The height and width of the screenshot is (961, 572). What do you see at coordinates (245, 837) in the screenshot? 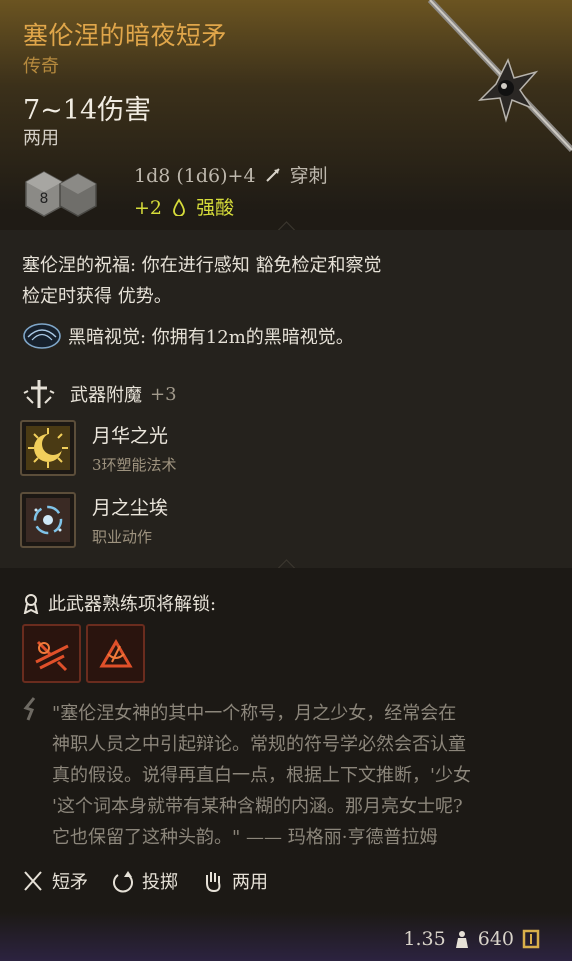
I see `lore-line: 它也保留了这种头韵。" —— 玛格丽·亨德普拉姆` at bounding box center [245, 837].